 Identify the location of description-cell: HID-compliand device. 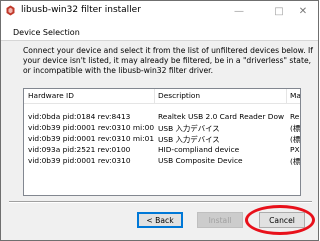
(199, 149).